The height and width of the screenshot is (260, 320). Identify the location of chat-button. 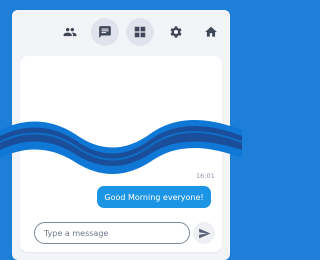
(105, 32).